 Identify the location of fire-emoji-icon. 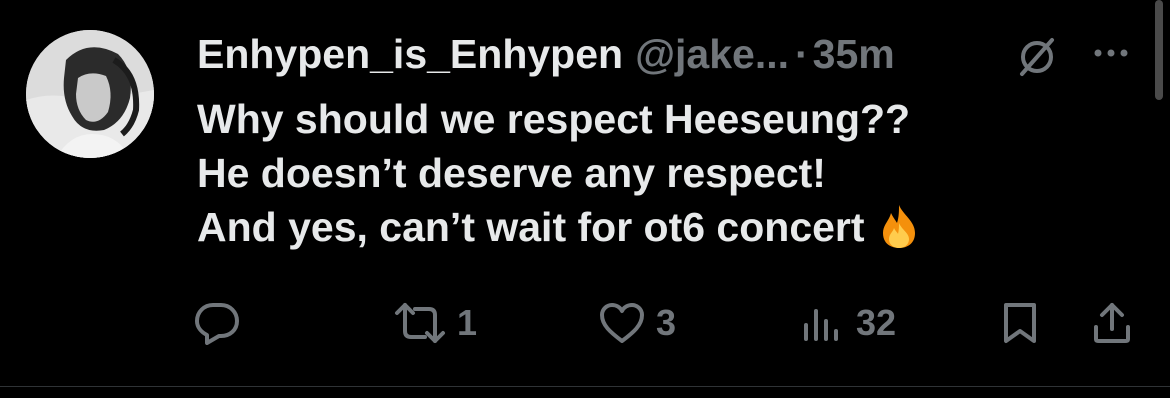
(898, 226).